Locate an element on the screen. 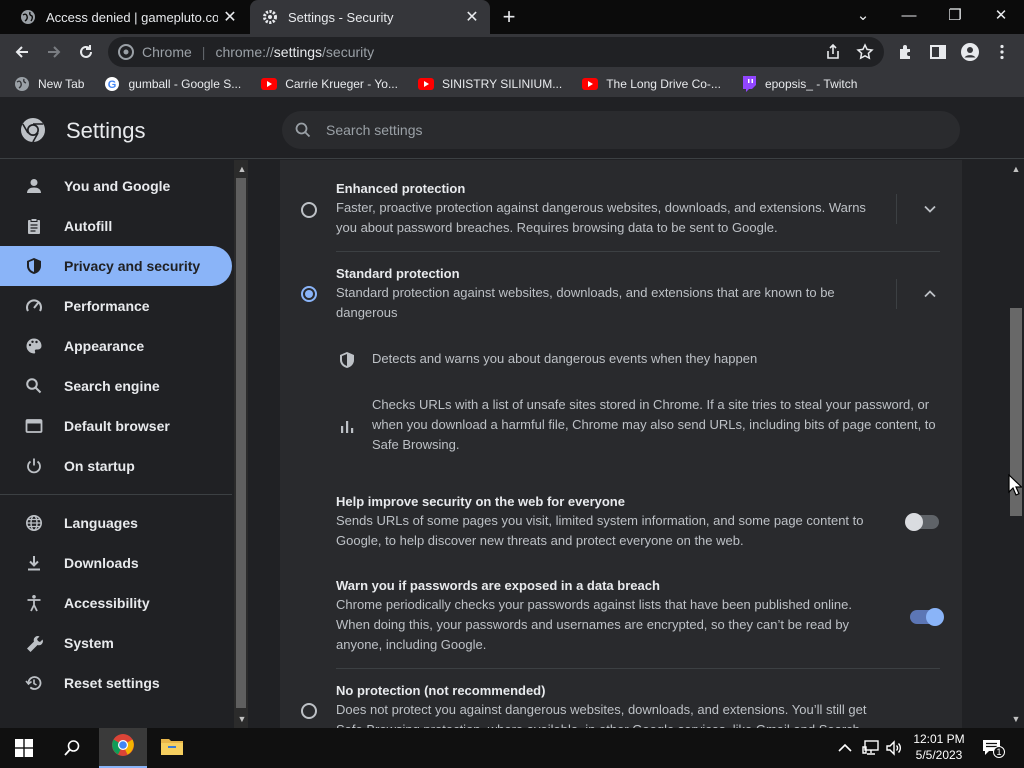  sidebar-item-downloads: Downloads is located at coordinates (116, 563).